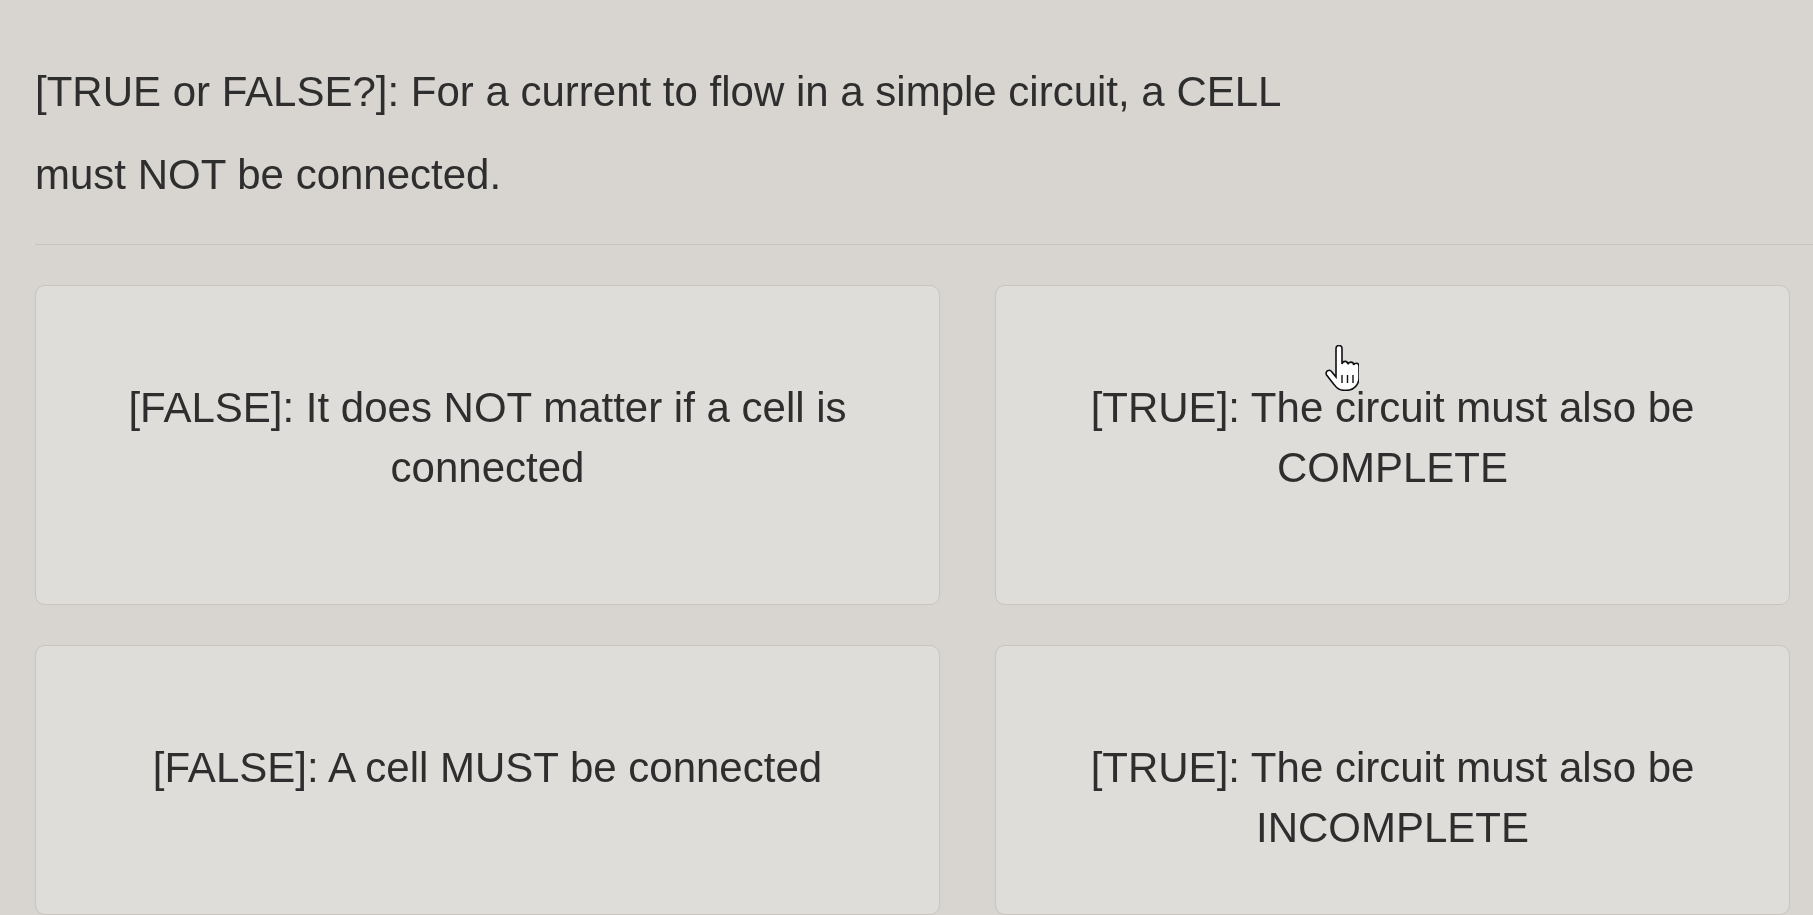  I want to click on question-text: [TRUE or FALSE?]: For a current to flow in a simple circuit, a CELL must NOT be connected., so click(658, 133).